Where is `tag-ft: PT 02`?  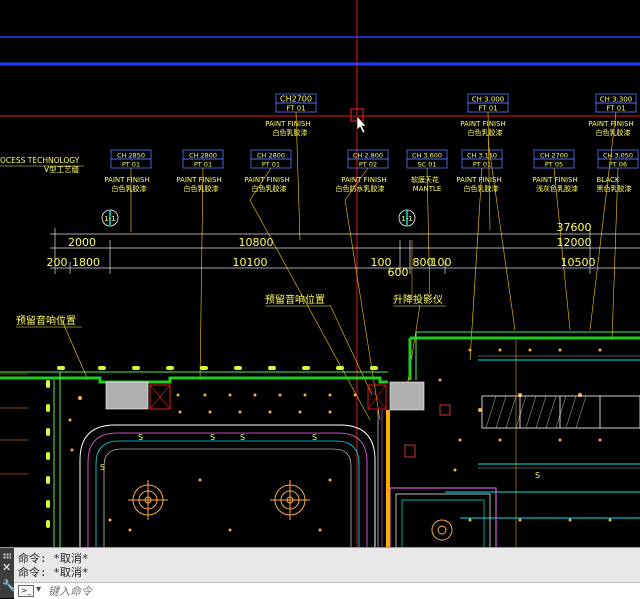
tag-ft: PT 02 is located at coordinates (368, 165).